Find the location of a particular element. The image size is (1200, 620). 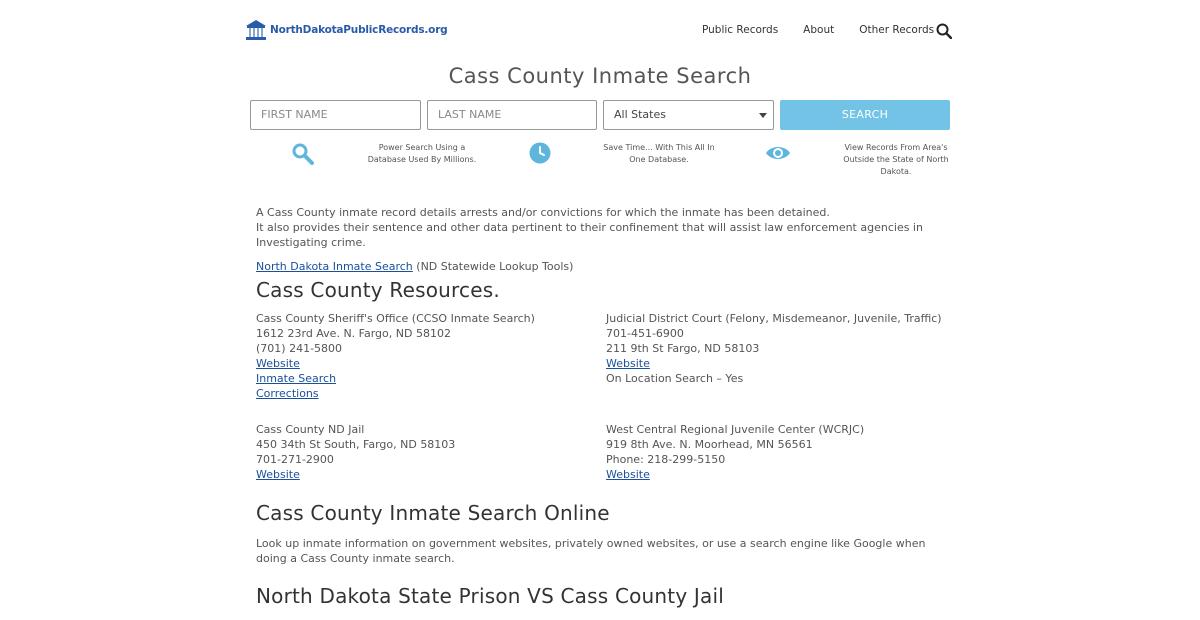

state-select: All States is located at coordinates (688, 115).